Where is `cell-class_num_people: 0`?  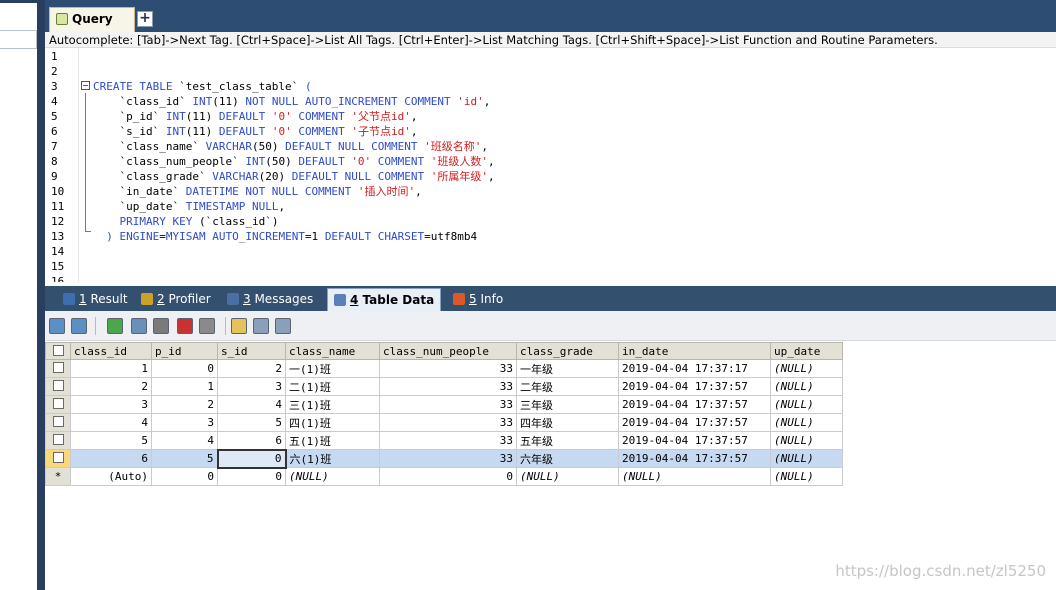 cell-class_num_people: 0 is located at coordinates (448, 476).